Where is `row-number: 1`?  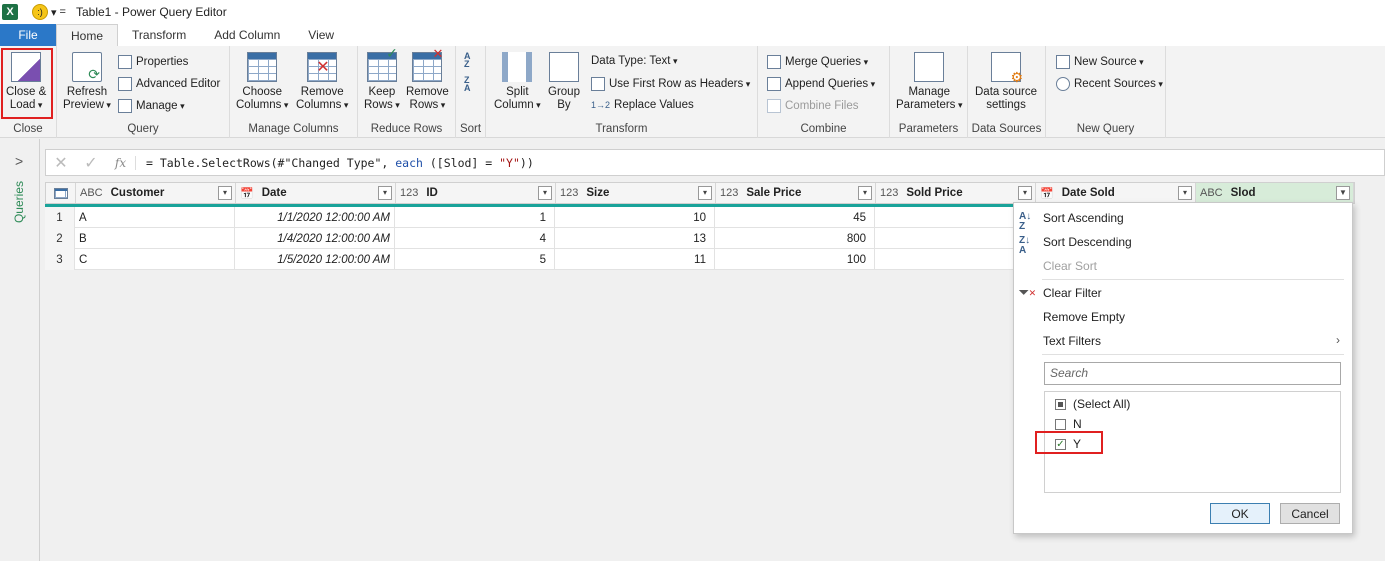 row-number: 1 is located at coordinates (60, 217).